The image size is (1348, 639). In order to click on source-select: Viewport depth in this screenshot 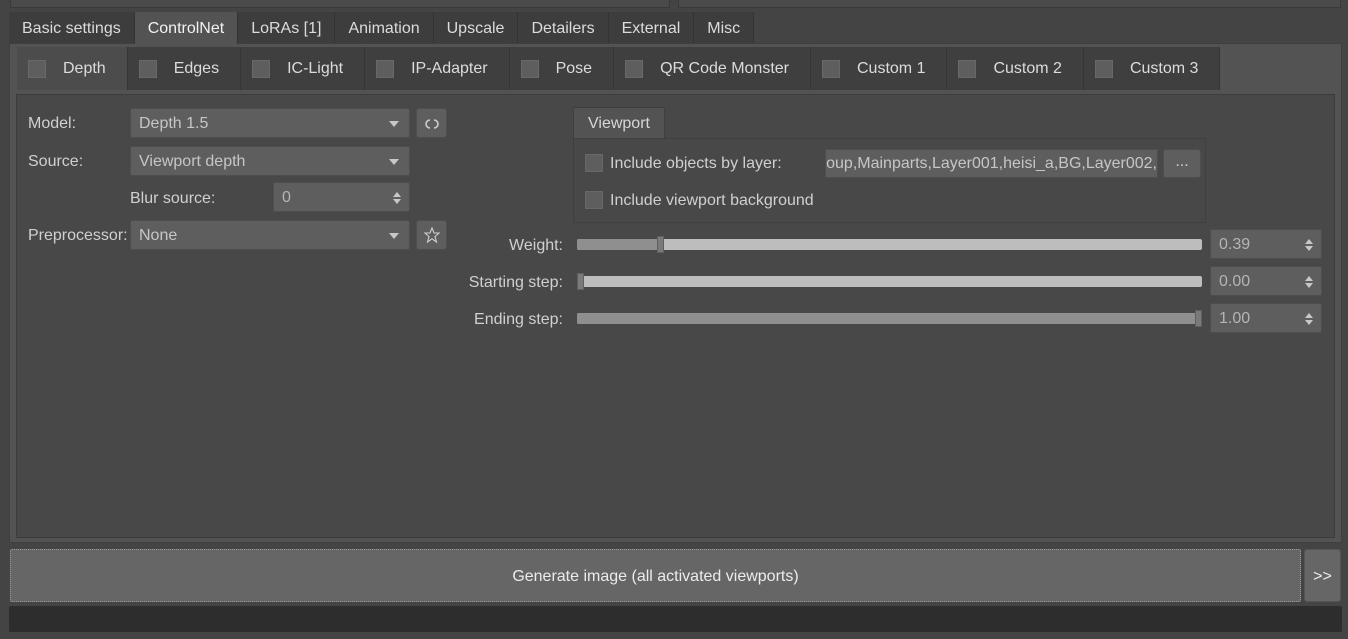, I will do `click(270, 161)`.